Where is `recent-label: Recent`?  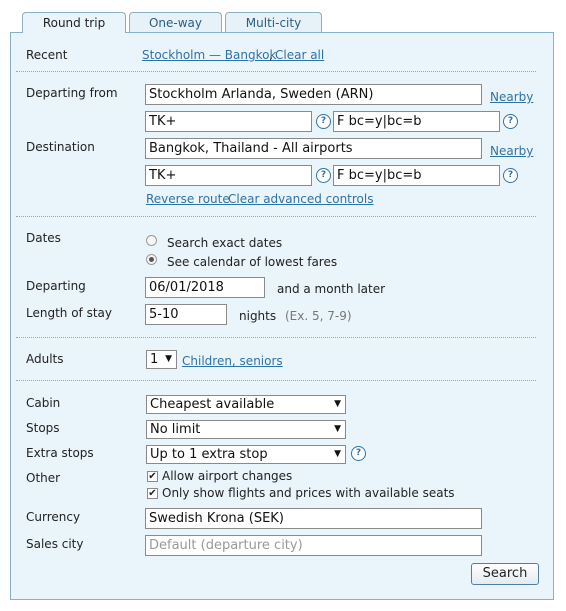 recent-label: Recent is located at coordinates (47, 55).